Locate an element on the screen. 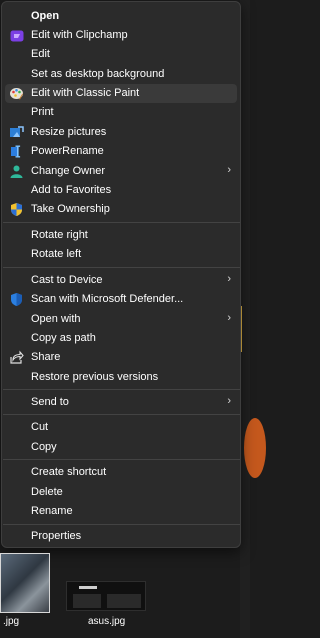  menu-item-edit-with-clipchamp: Edit with Clipchamp is located at coordinates (121, 35).